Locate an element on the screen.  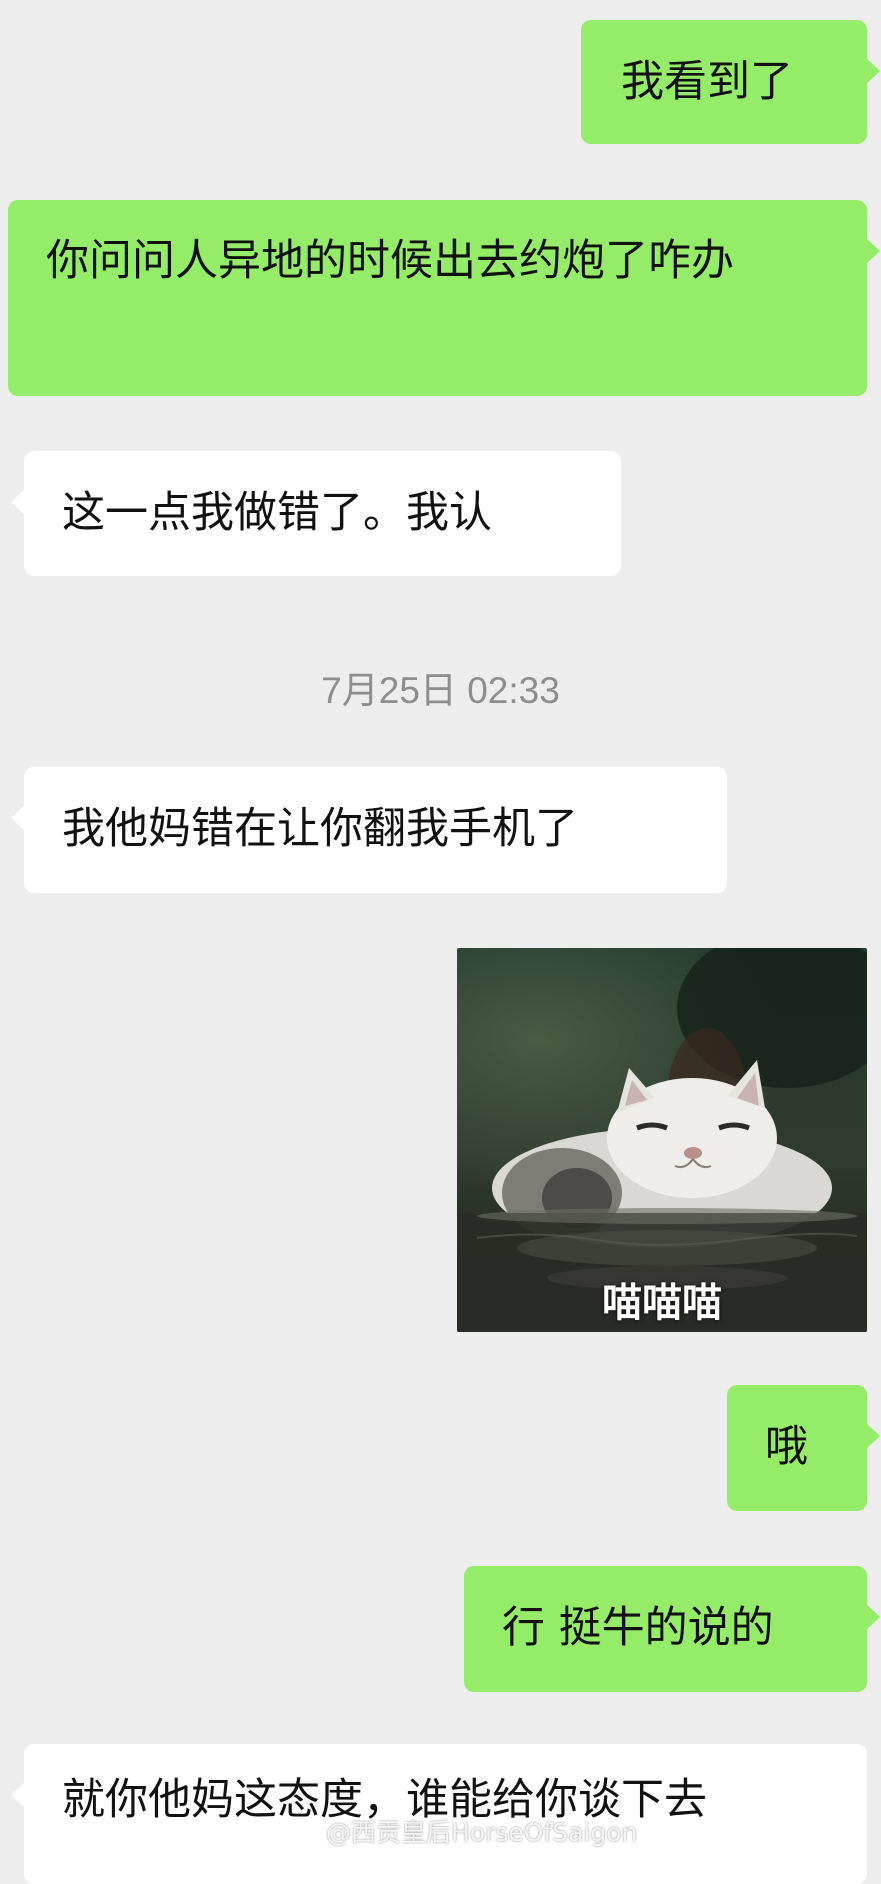
message-bubble-sent: 行 挺牛的说的 is located at coordinates (672, 1629).